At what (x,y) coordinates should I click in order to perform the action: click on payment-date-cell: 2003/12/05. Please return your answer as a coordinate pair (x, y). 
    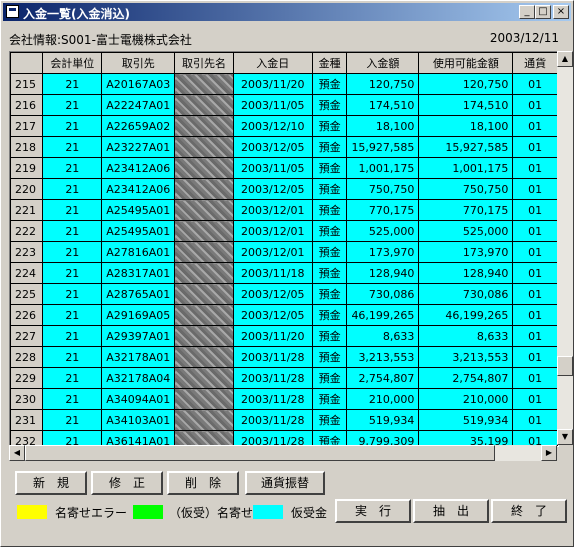
    Looking at the image, I should click on (272, 294).